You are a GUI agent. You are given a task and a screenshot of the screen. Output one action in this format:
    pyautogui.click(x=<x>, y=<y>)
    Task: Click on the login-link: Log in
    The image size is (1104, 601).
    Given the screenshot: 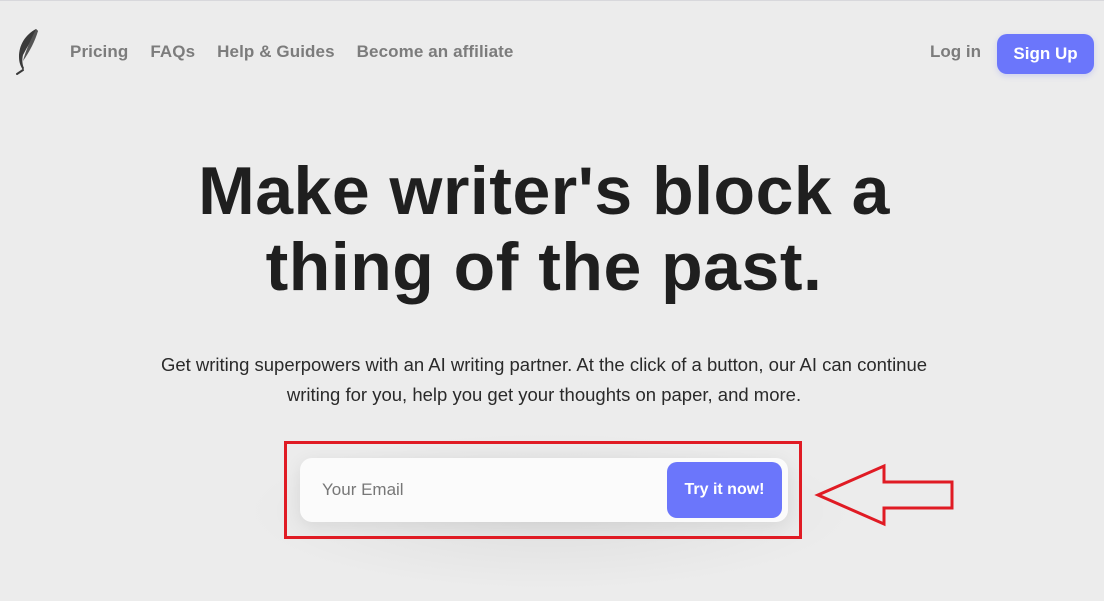 What is the action you would take?
    pyautogui.click(x=955, y=52)
    